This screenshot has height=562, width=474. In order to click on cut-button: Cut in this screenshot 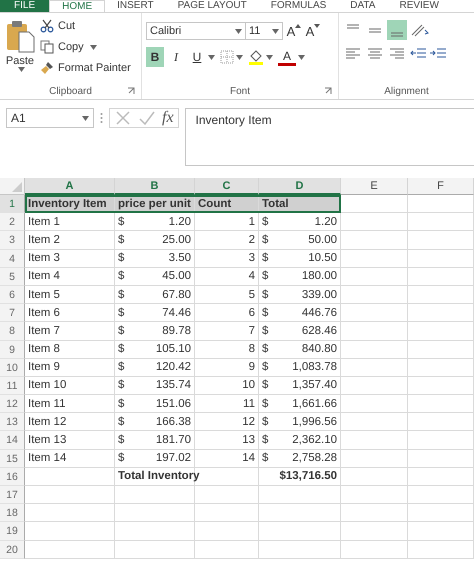, I will do `click(85, 26)`.